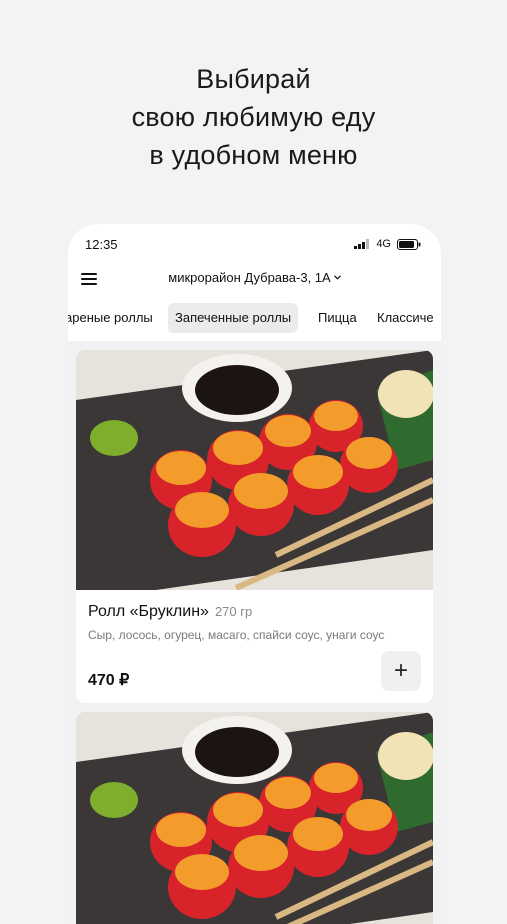  I want to click on signal-icon, so click(362, 244).